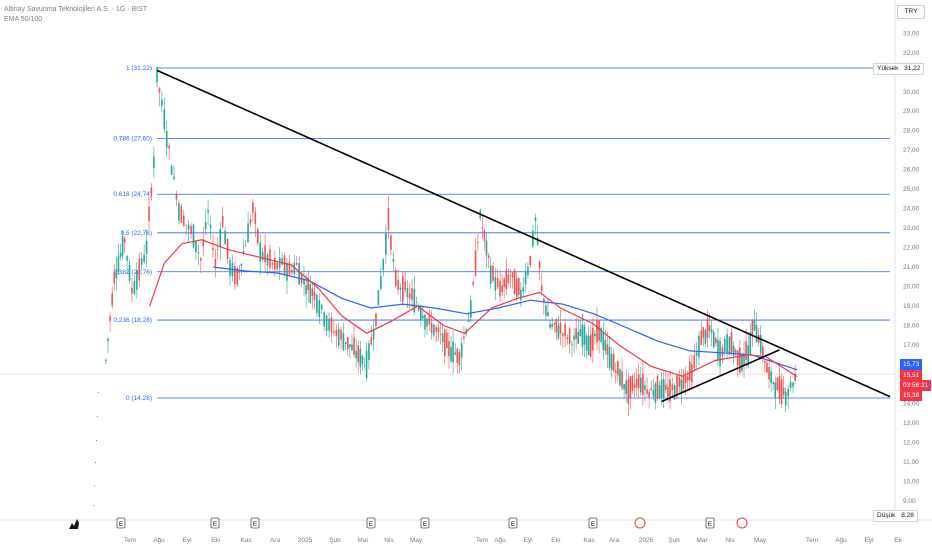 Image resolution: width=932 pixels, height=550 pixels. I want to click on time-tick-label: Şub, so click(674, 540).